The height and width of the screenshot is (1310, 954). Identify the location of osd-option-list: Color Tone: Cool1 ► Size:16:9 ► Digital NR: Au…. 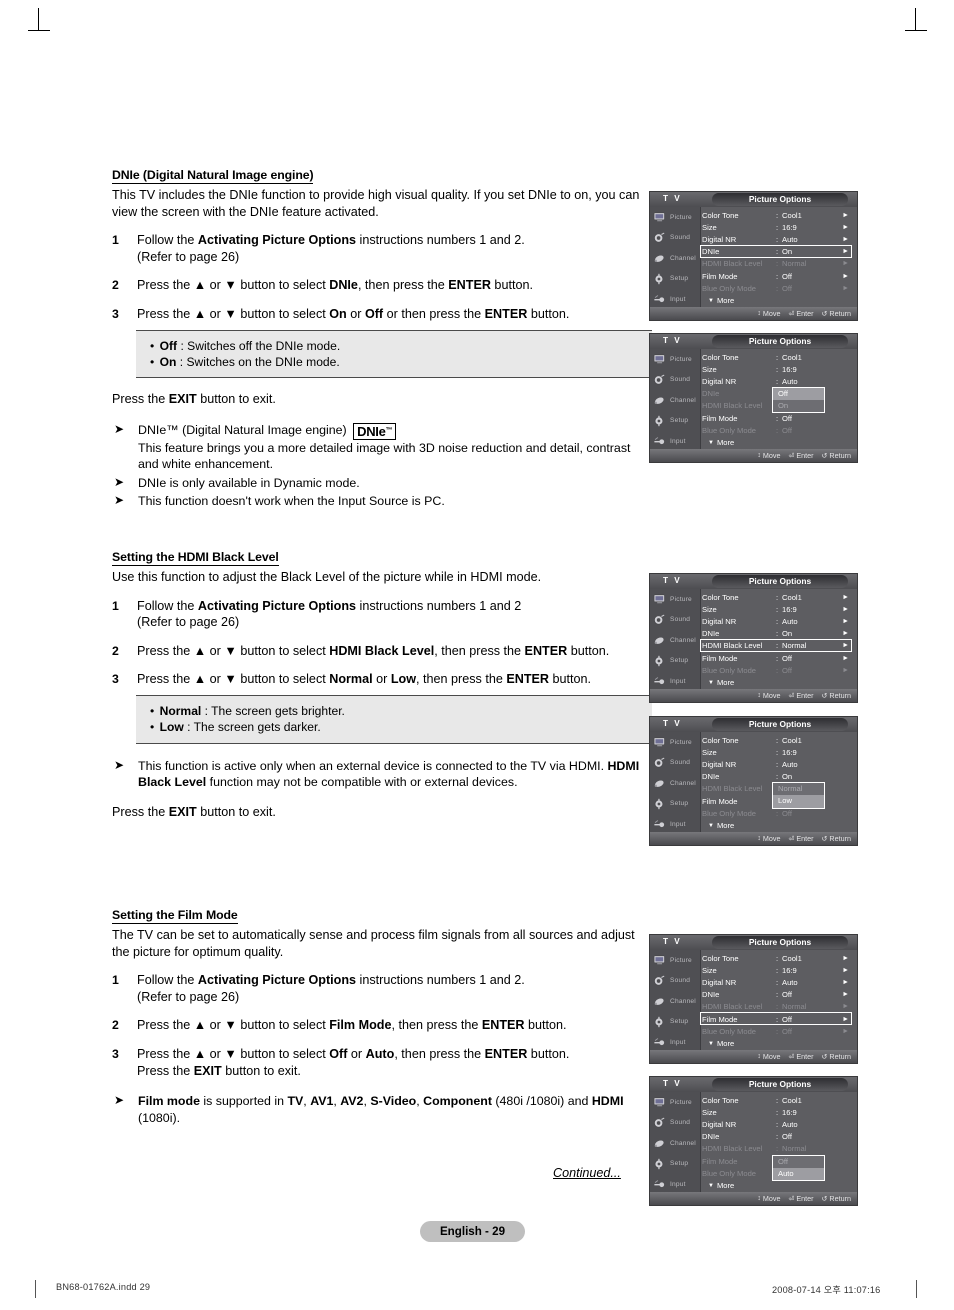
(777, 640).